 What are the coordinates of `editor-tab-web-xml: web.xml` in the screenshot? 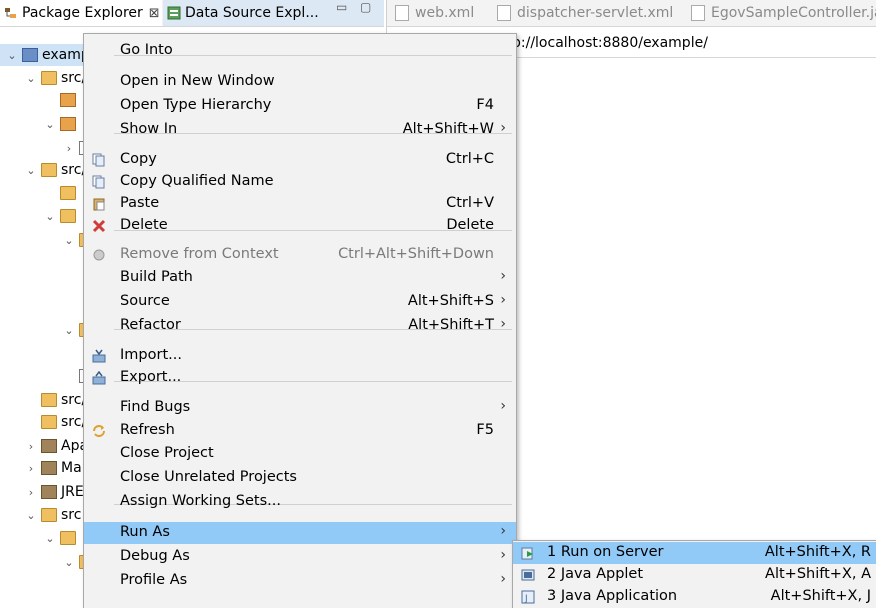 It's located at (434, 13).